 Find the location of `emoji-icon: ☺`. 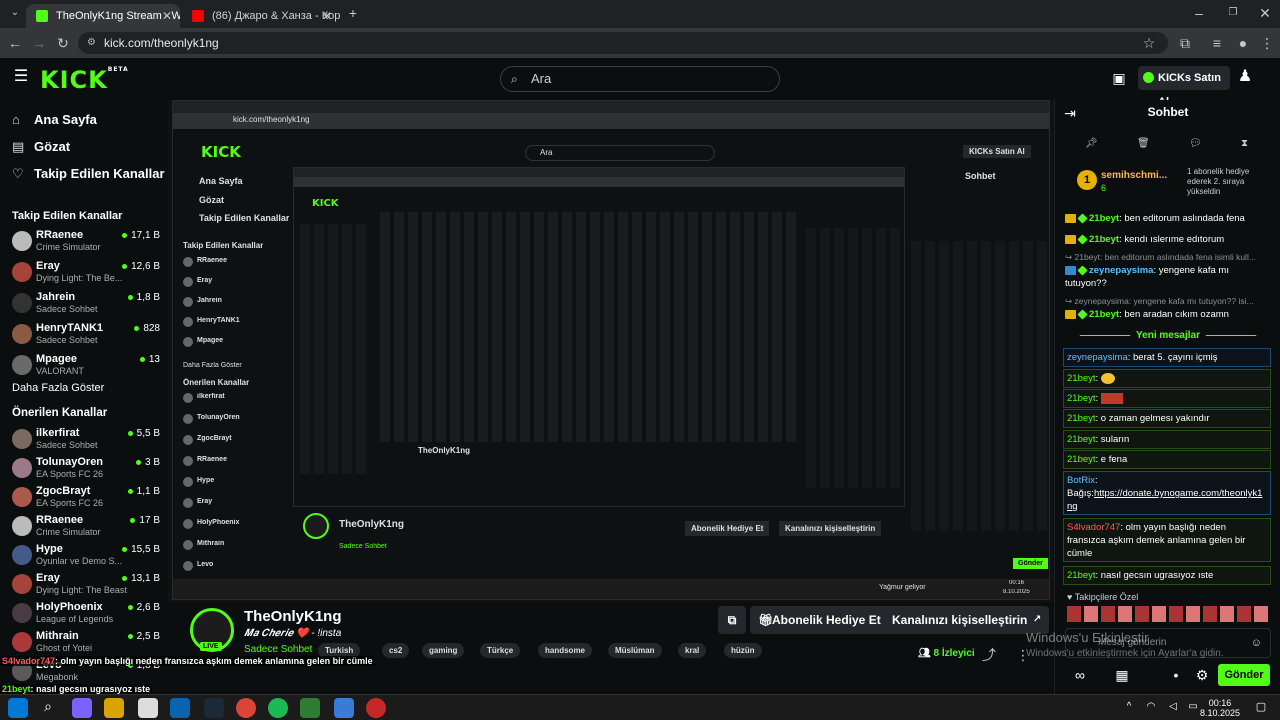

emoji-icon: ☺ is located at coordinates (1256, 643).